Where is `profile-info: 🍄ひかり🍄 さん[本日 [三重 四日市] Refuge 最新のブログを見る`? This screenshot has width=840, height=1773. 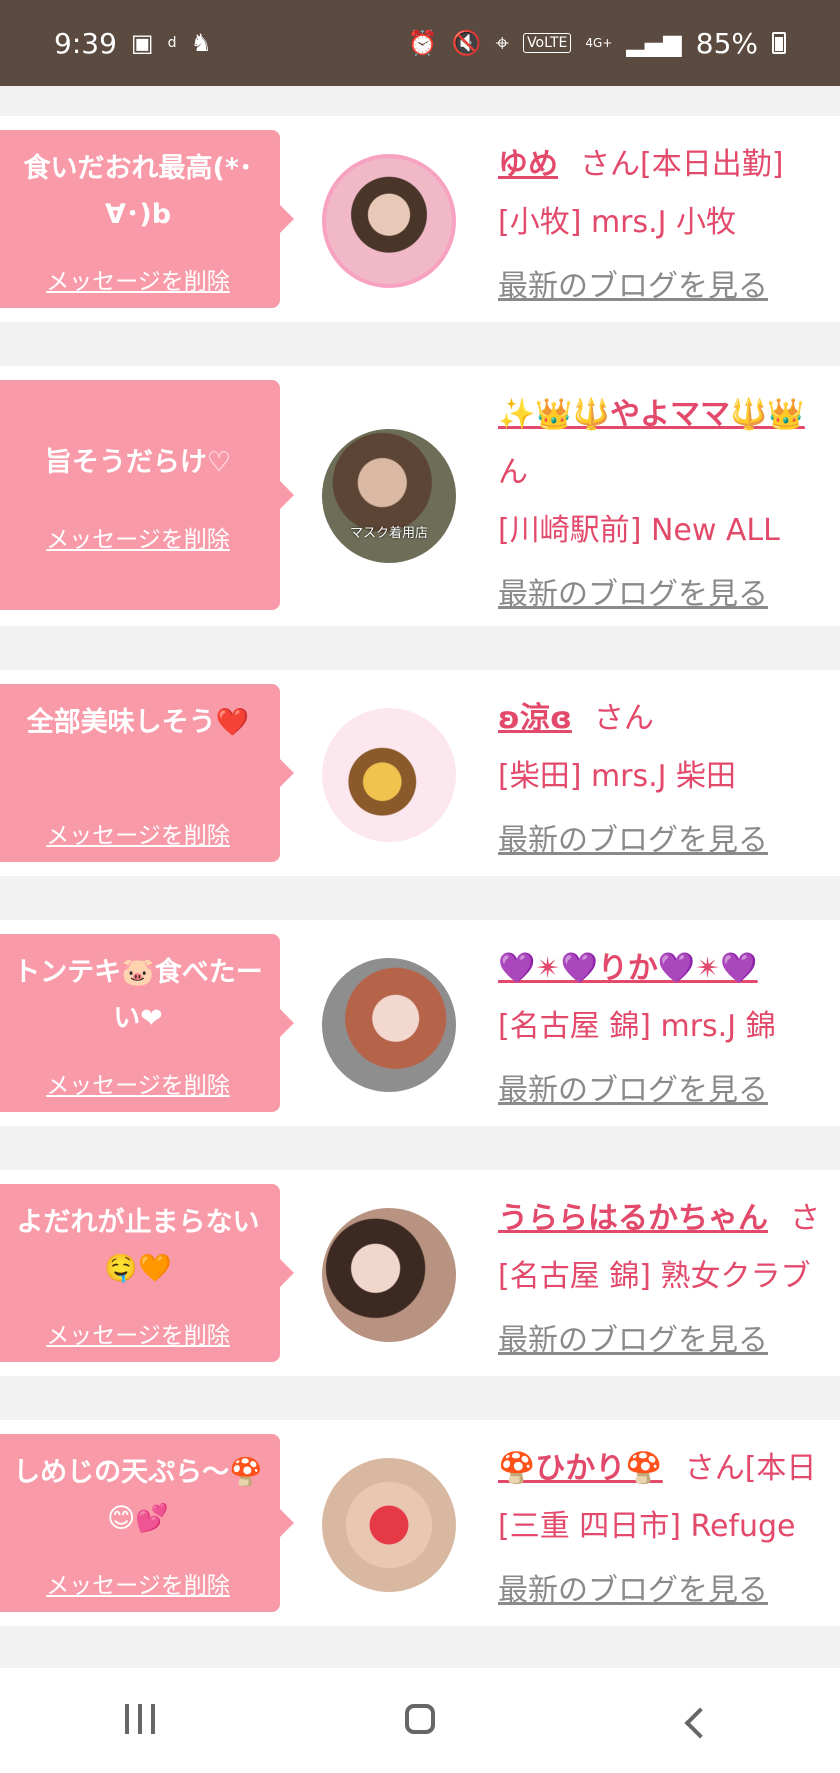
profile-info: 🍄ひかり🍄 さん[本日 [三重 四日市] Refuge 最新のブログを見る is located at coordinates (669, 1530).